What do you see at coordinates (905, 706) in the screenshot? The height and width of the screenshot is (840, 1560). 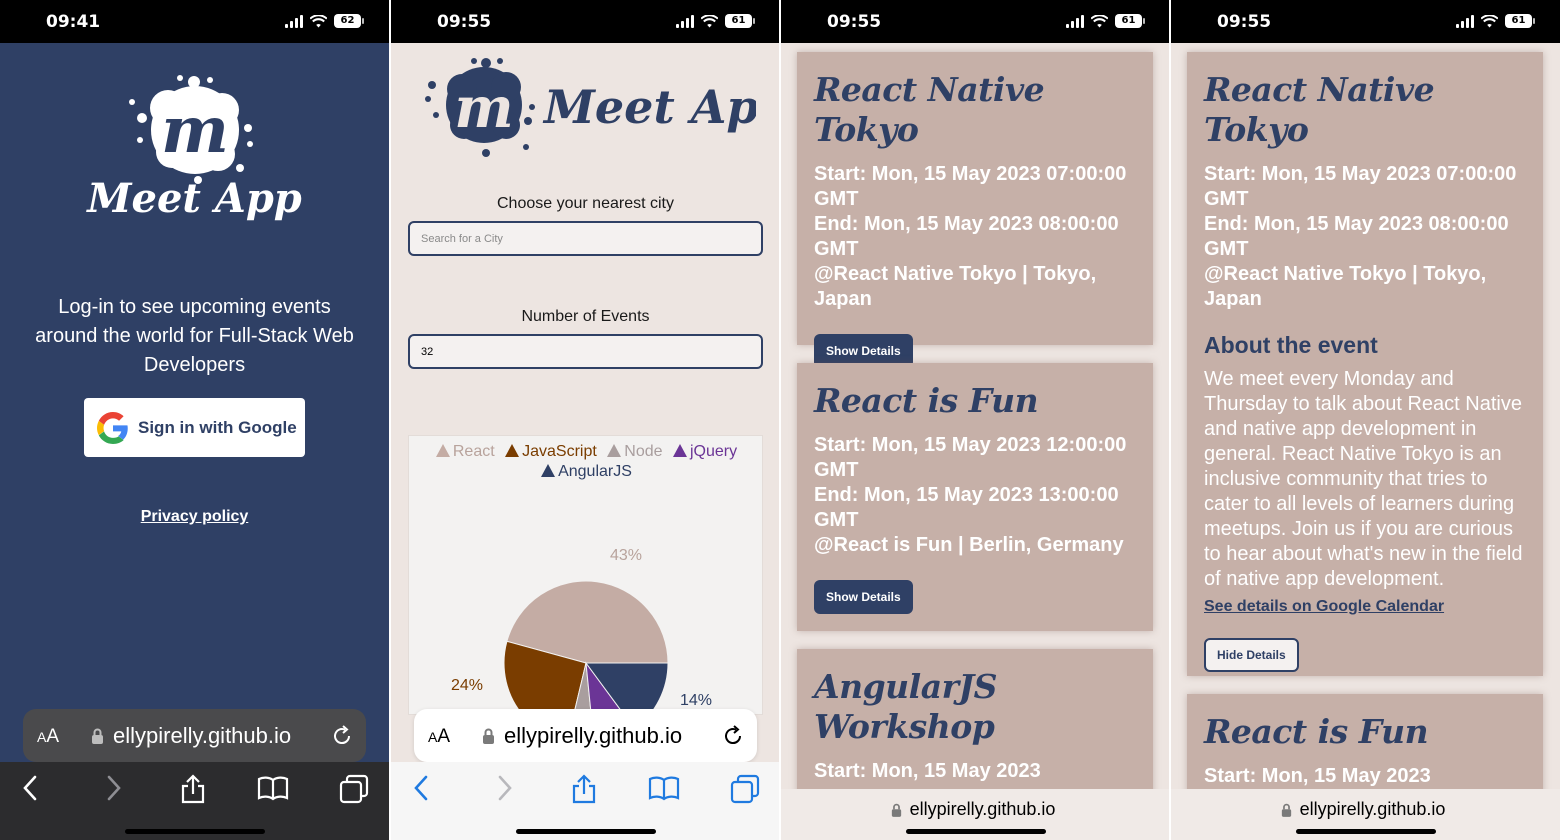 I see `event-title: AngularJS Workshop` at bounding box center [905, 706].